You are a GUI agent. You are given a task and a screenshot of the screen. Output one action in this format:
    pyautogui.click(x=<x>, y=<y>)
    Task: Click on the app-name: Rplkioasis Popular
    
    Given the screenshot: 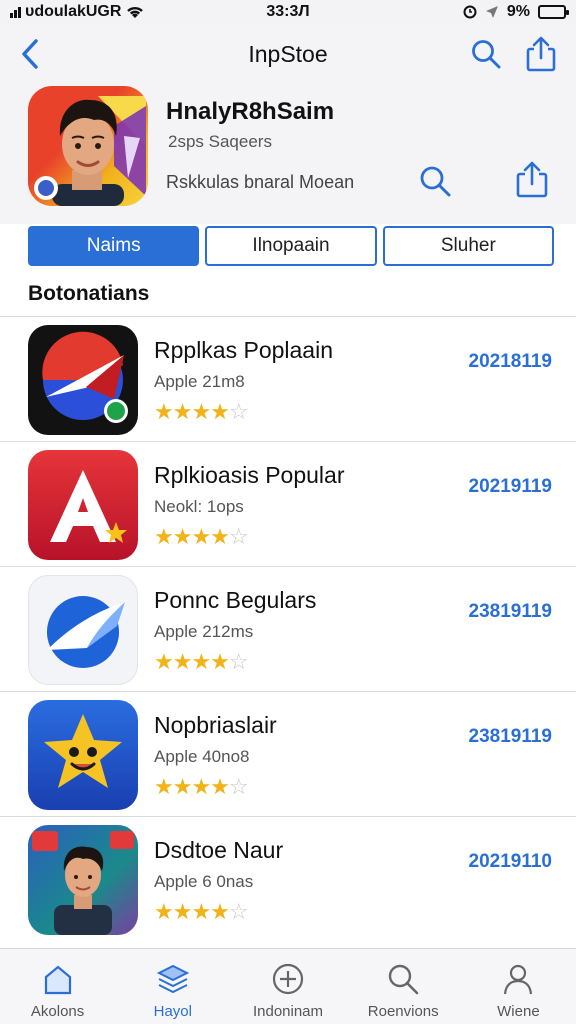 What is the action you would take?
    pyautogui.click(x=249, y=475)
    